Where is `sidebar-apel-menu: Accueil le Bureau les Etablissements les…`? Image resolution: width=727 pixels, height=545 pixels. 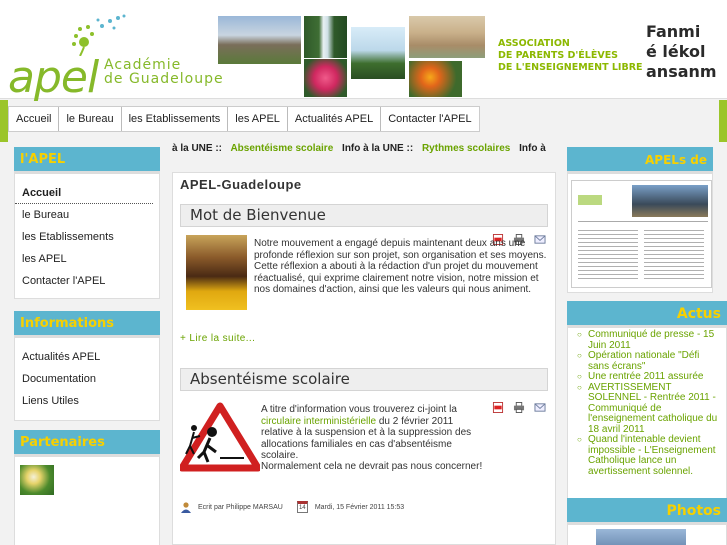 sidebar-apel-menu: Accueil le Bureau les Etablissements les… is located at coordinates (87, 236).